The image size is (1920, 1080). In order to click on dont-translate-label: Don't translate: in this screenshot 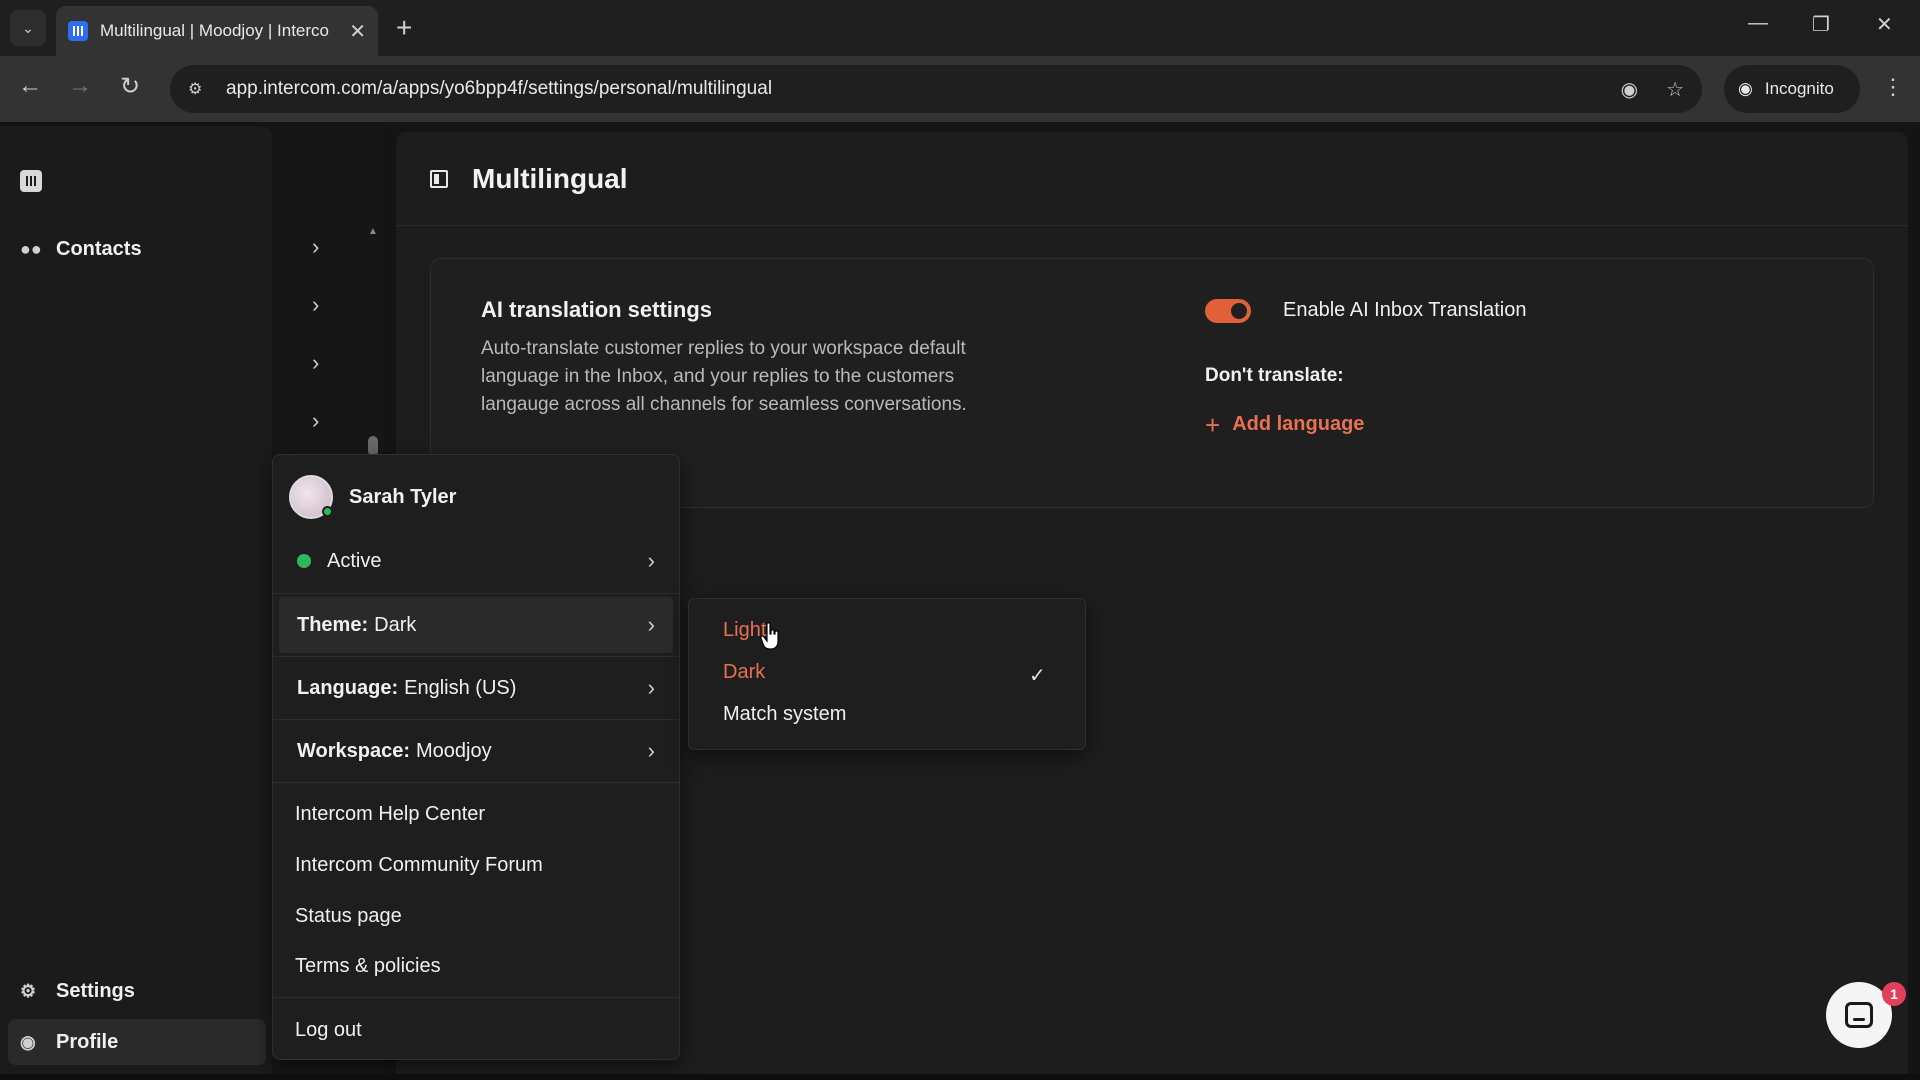, I will do `click(1274, 375)`.